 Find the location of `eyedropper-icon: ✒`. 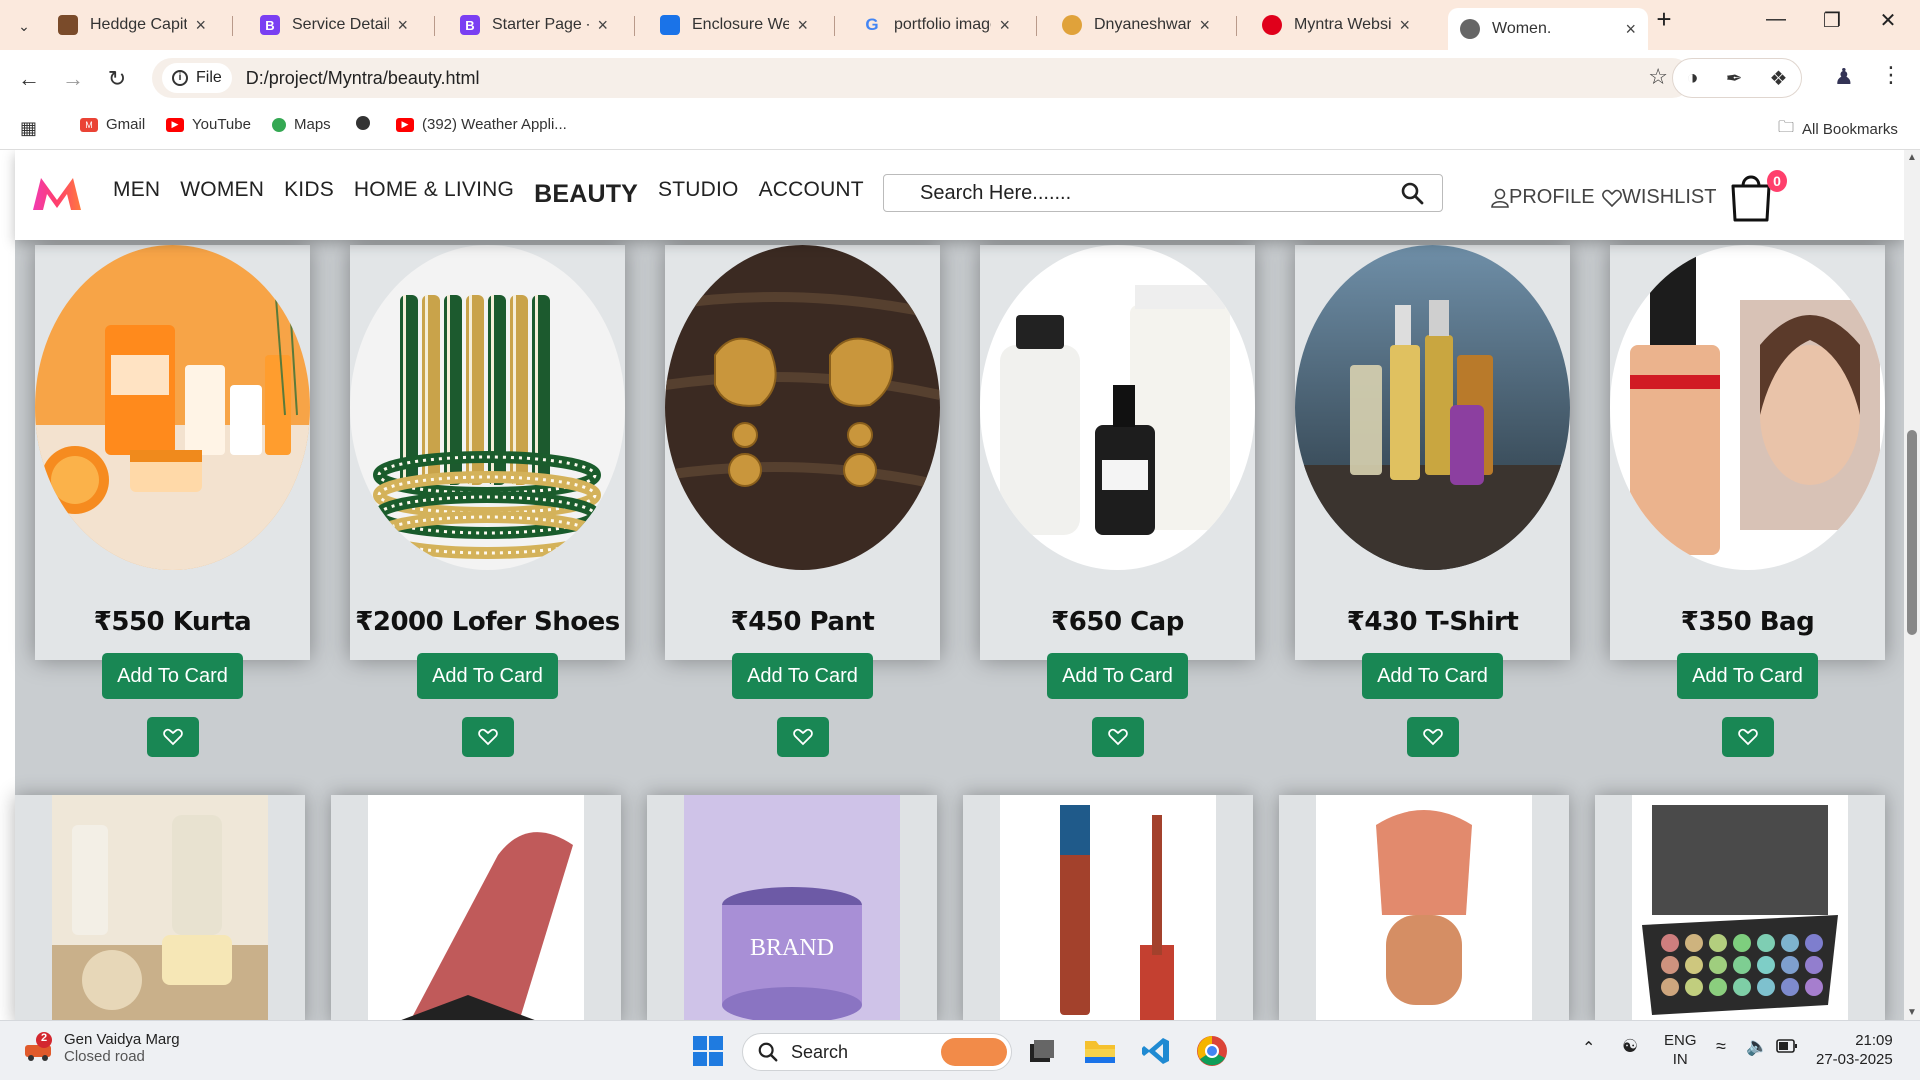

eyedropper-icon: ✒ is located at coordinates (1734, 78).